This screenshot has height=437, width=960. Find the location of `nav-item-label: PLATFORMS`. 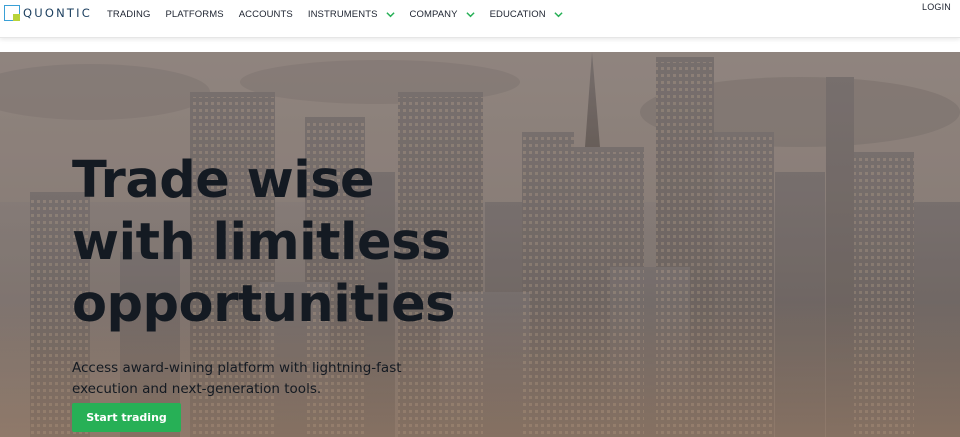

nav-item-label: PLATFORMS is located at coordinates (194, 14).